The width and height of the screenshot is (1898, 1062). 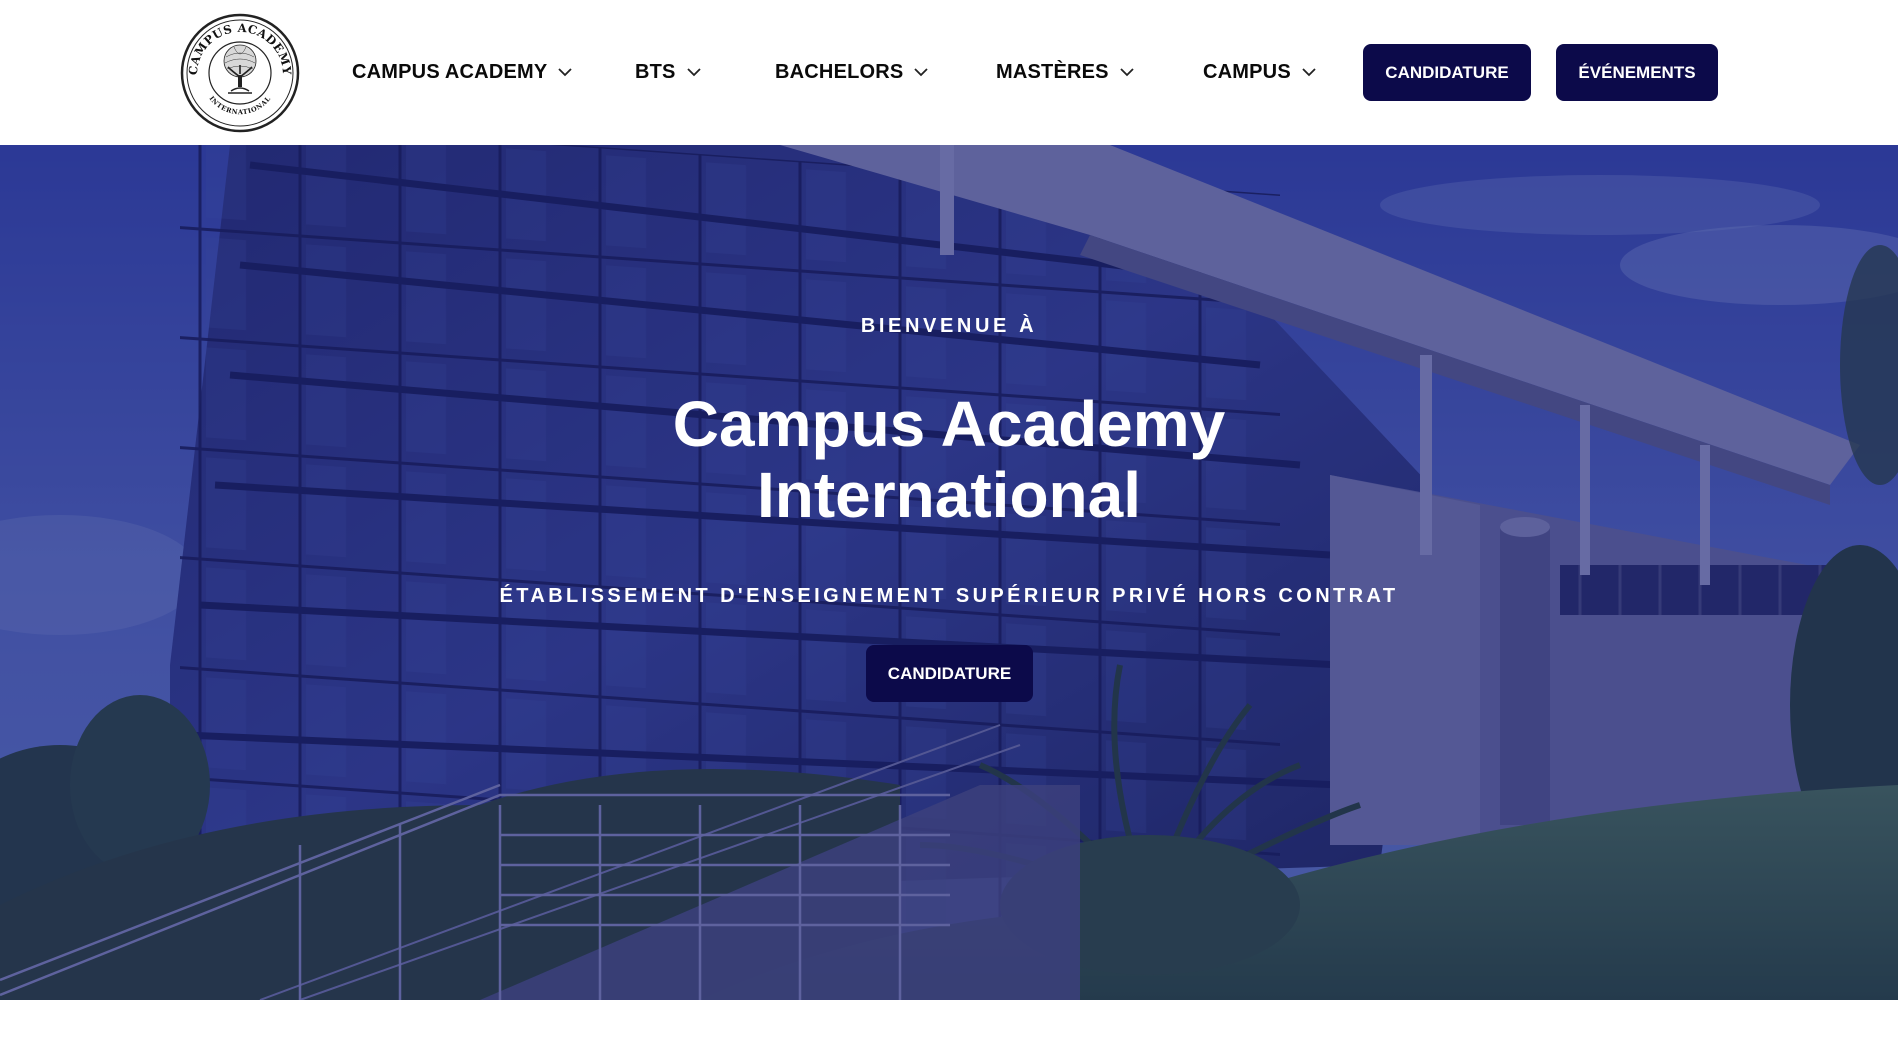 What do you see at coordinates (655, 71) in the screenshot?
I see `nav-label: BTS` at bounding box center [655, 71].